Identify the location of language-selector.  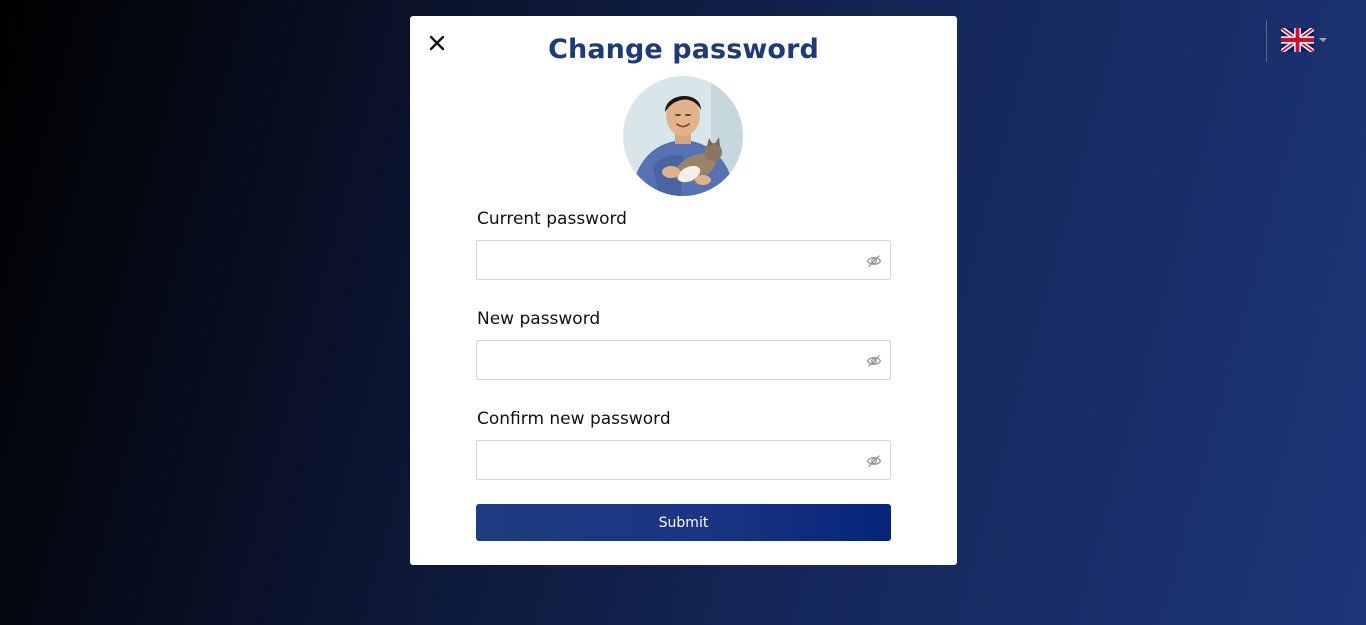
(1304, 40).